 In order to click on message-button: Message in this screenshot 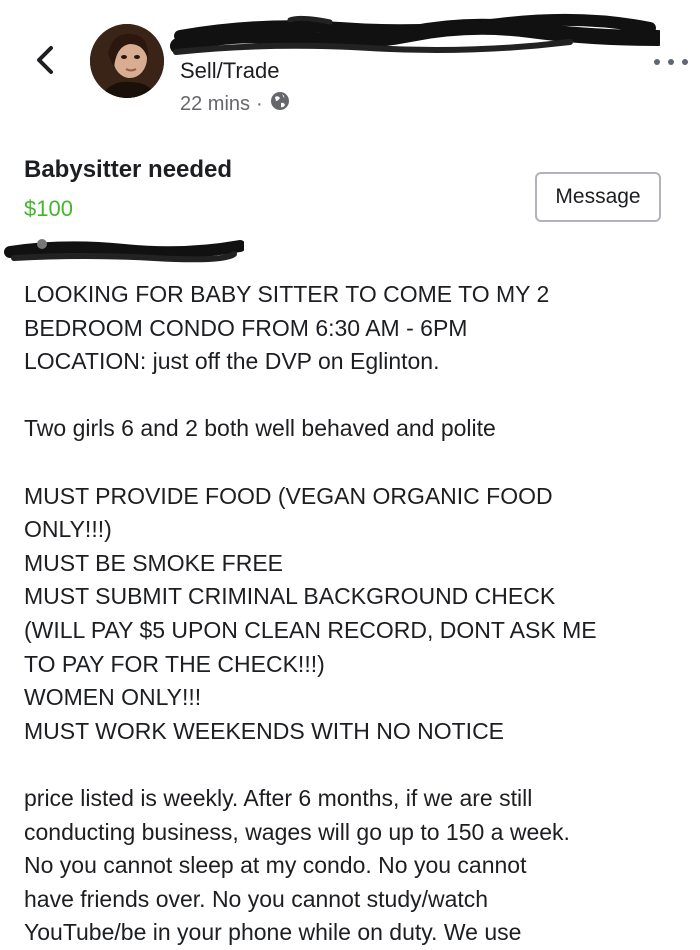, I will do `click(598, 197)`.